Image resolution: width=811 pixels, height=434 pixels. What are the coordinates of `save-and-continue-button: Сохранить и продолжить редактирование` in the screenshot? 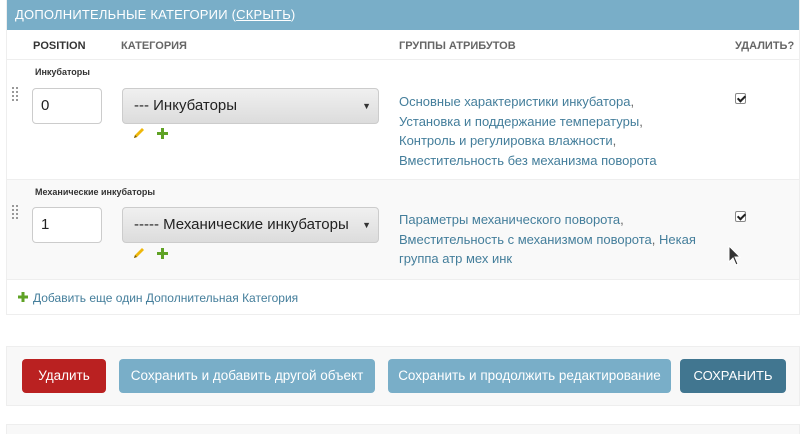 It's located at (529, 376).